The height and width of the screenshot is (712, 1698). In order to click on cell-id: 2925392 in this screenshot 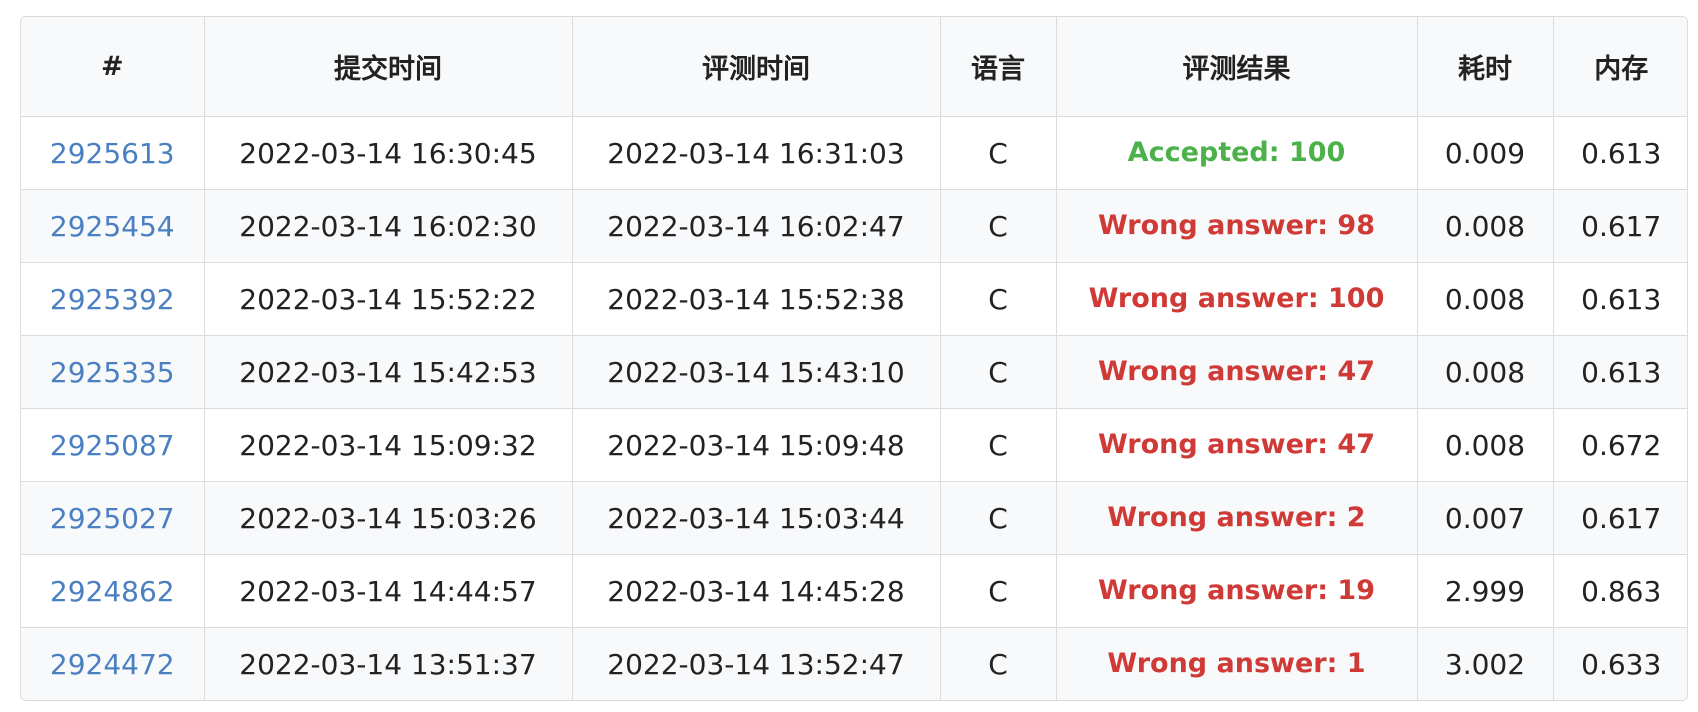, I will do `click(113, 299)`.